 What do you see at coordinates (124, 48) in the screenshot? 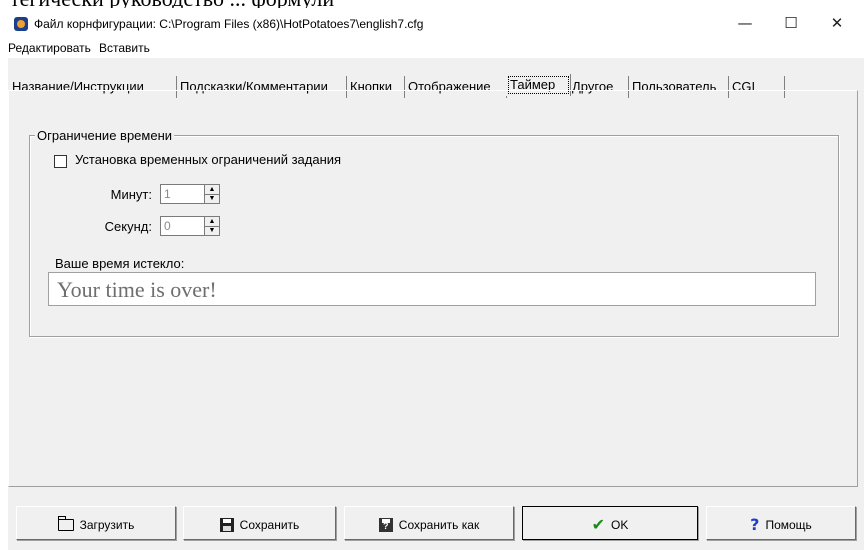
I see `menu-insert: Вставить` at bounding box center [124, 48].